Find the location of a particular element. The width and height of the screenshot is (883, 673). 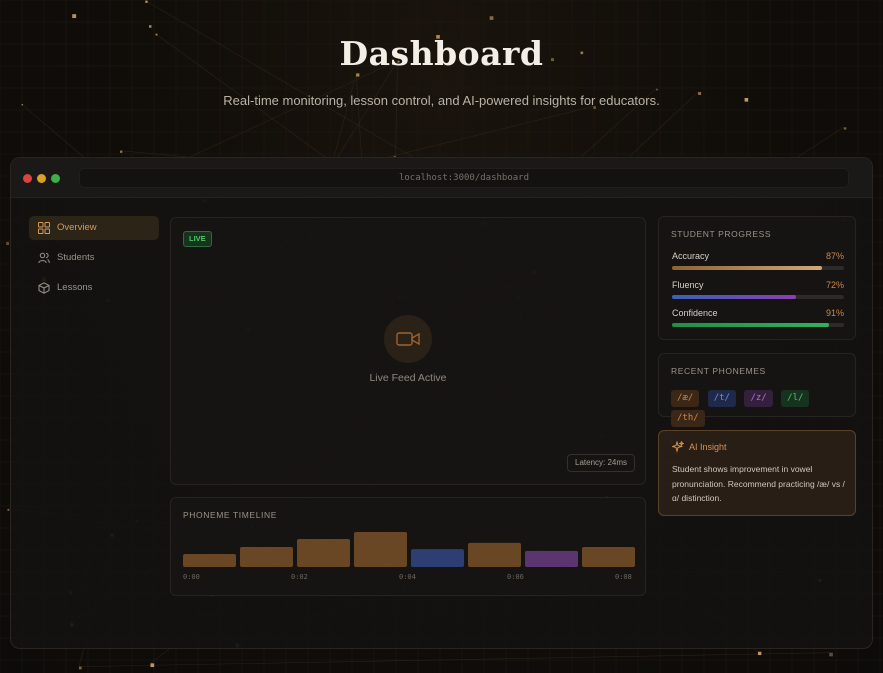

insight-header: AI Insight is located at coordinates (699, 447).